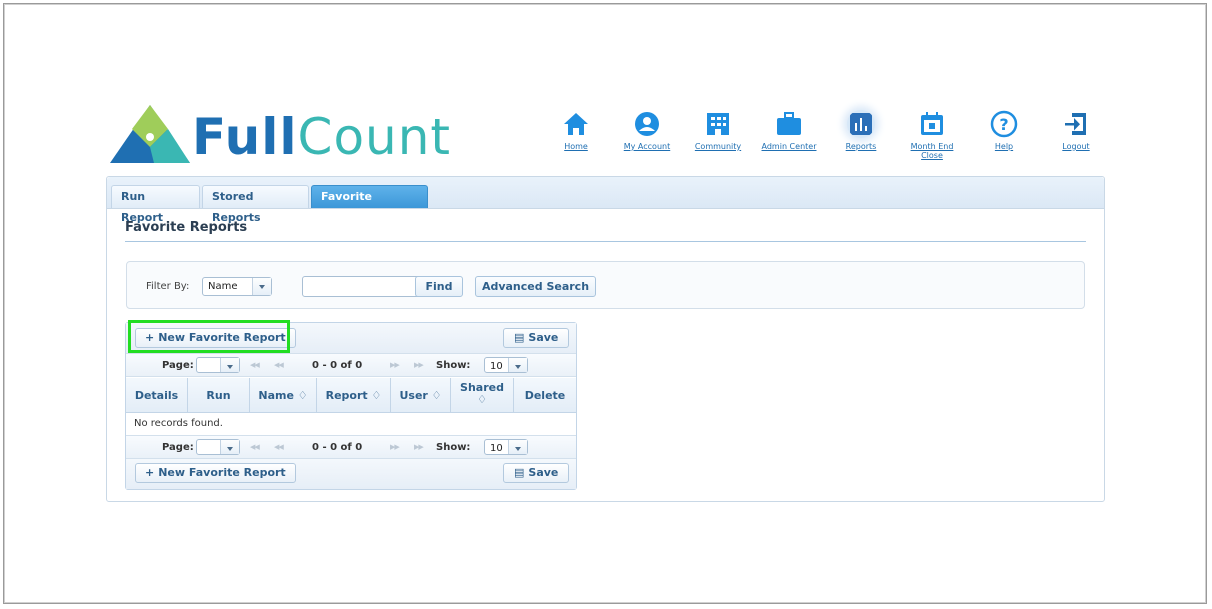 This screenshot has height=609, width=1212. What do you see at coordinates (789, 123) in the screenshot?
I see `briefcase-icon` at bounding box center [789, 123].